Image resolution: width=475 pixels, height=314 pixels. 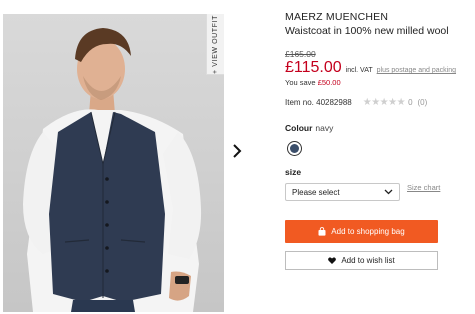 I want to click on size-row: Please select Size chart, so click(x=377, y=192).